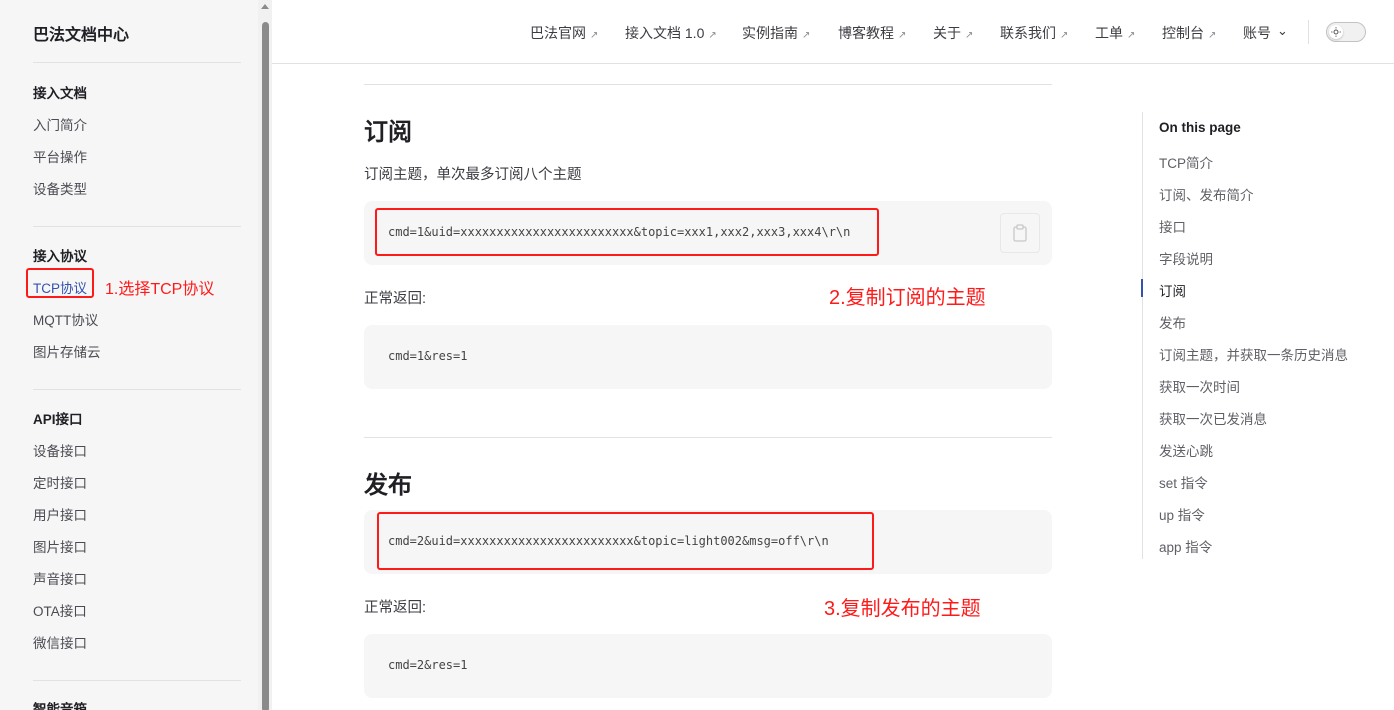  Describe the element at coordinates (60, 642) in the screenshot. I see `sidebar-item-wechat-api: 微信接口` at that location.